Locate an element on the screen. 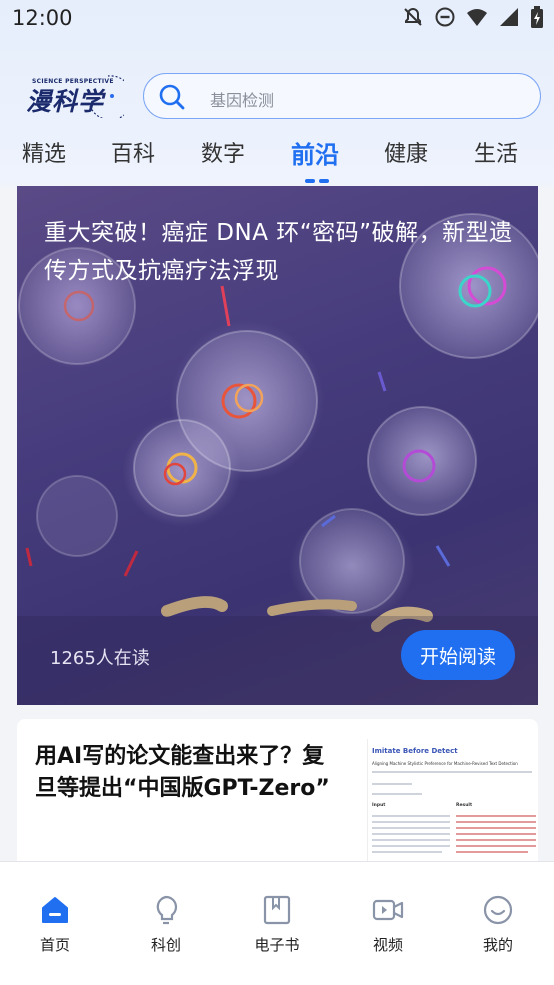 The image size is (554, 985). nav-ebook: 电子书 is located at coordinates (277, 924).